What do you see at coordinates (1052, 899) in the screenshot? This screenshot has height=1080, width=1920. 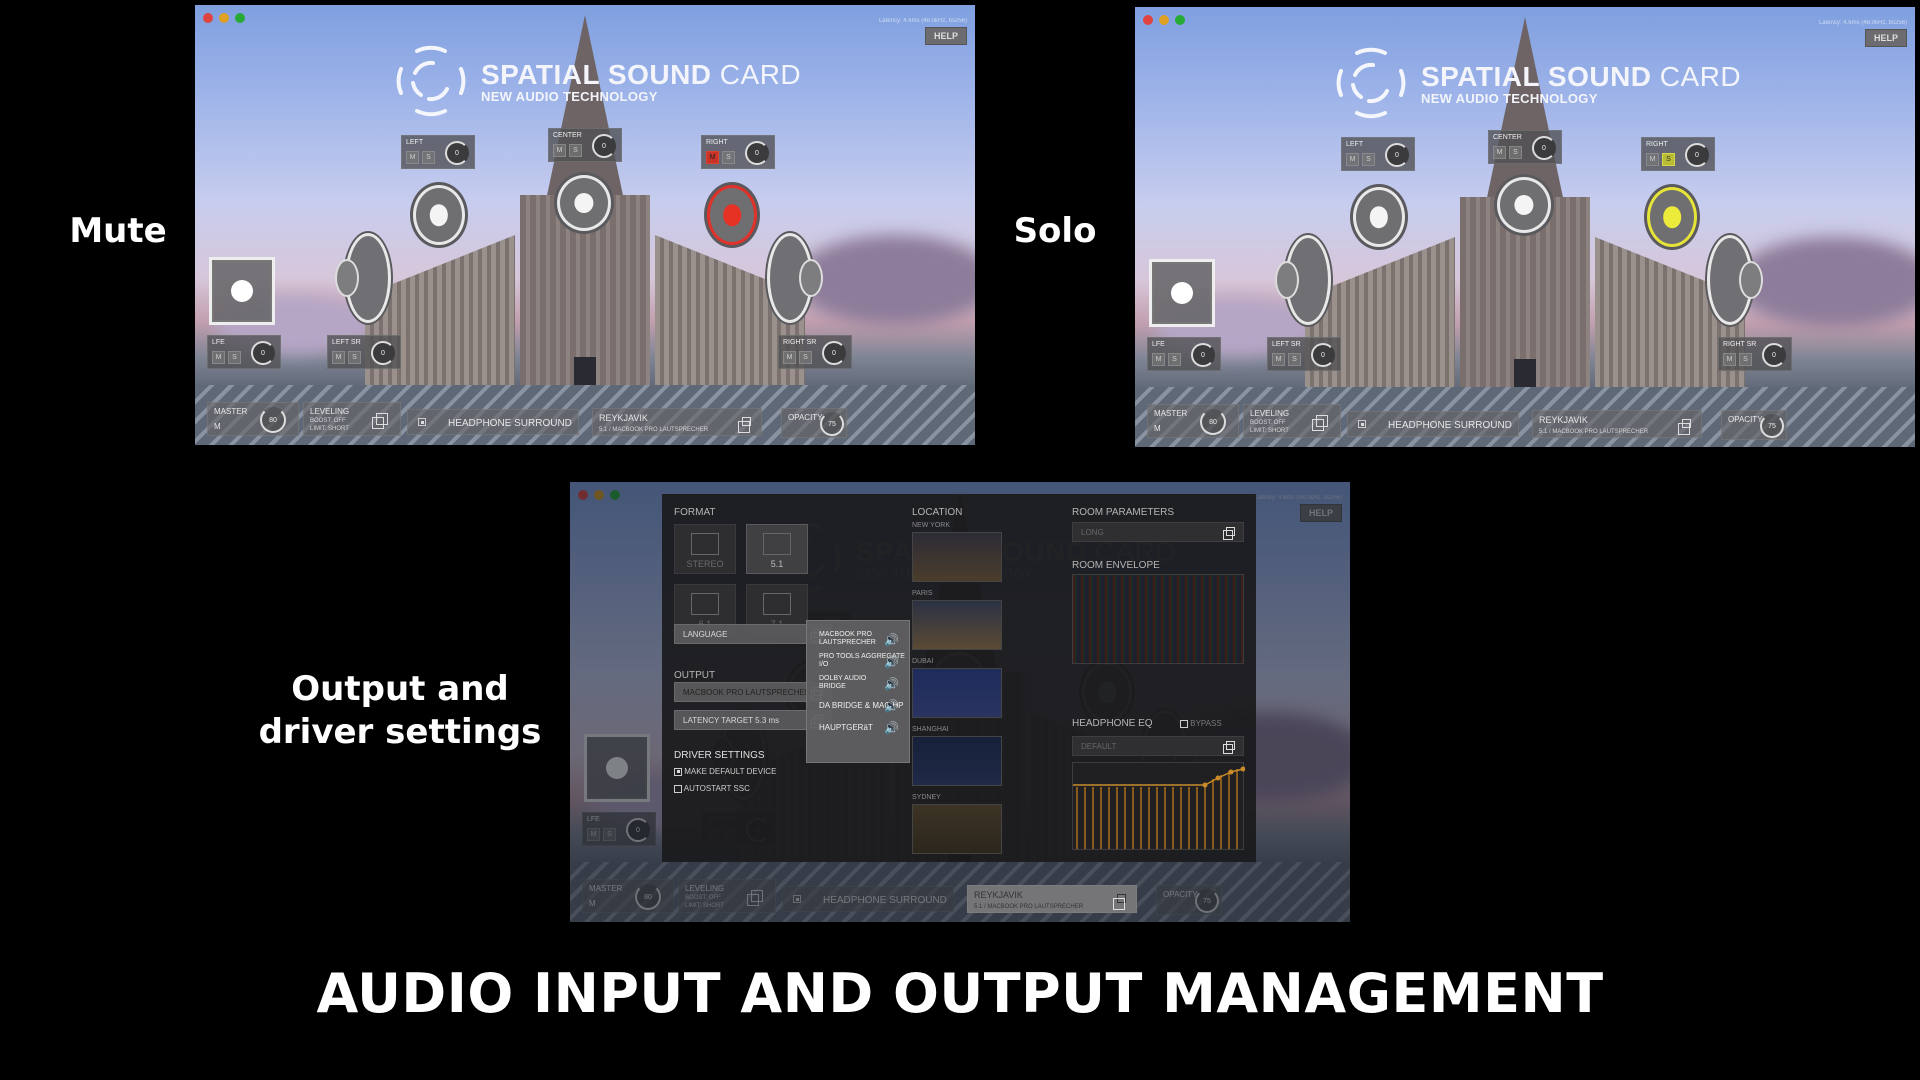 I see `location-selector-highlighted: REYKJAVIK 5.1 / MACBOOK PRO LAUTSPRECHER` at bounding box center [1052, 899].